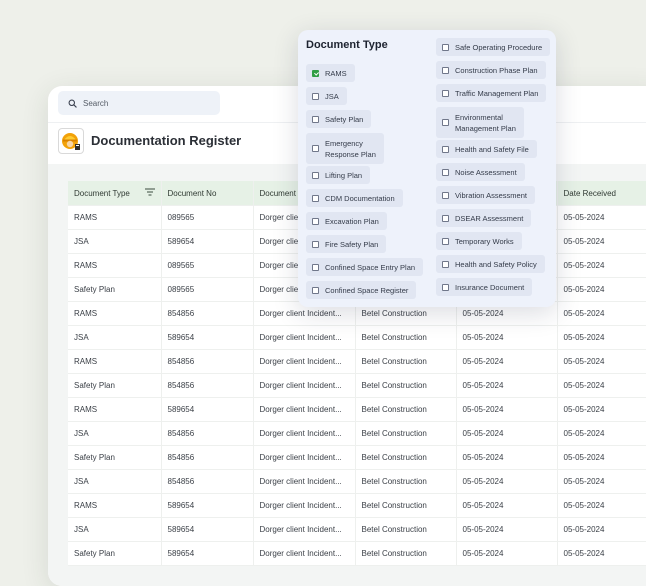 The width and height of the screenshot is (646, 586). Describe the element at coordinates (493, 47) in the screenshot. I see `filter-option: Safe Operating Procedure` at that location.